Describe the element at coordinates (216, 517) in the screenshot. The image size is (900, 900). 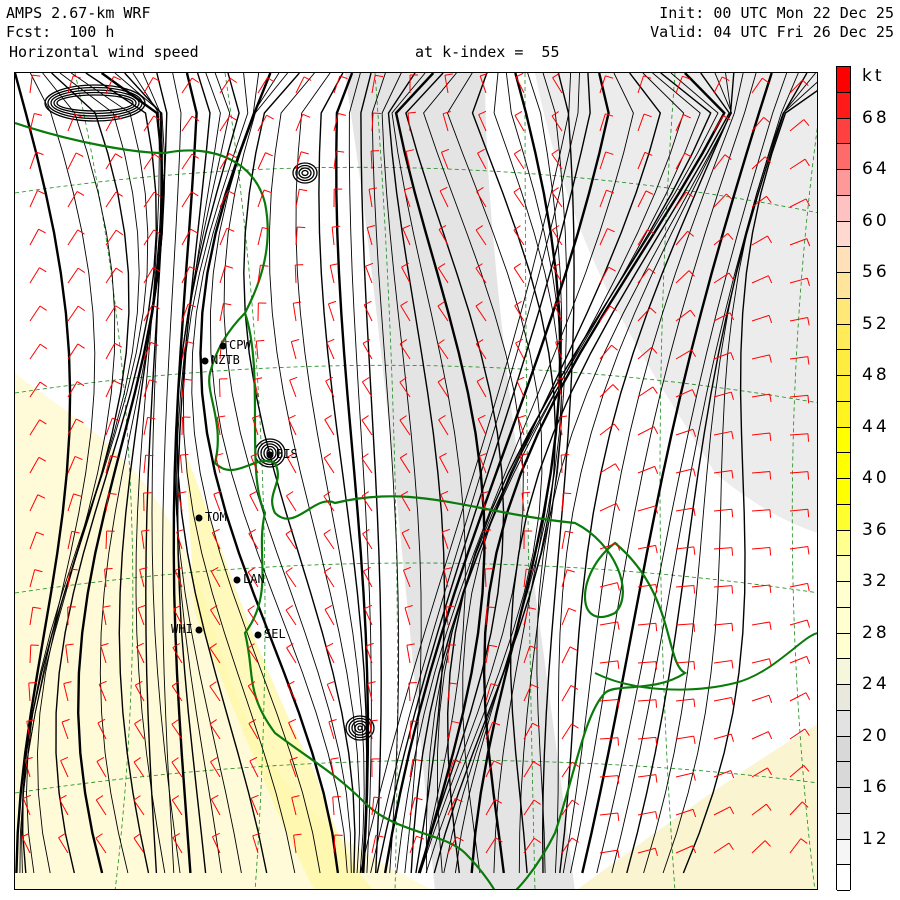
I see `station-label: TOM` at that location.